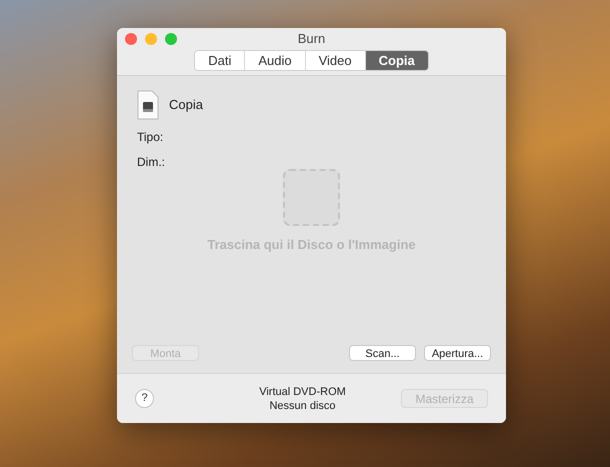  What do you see at coordinates (150, 137) in the screenshot?
I see `type-label: Tipo:` at bounding box center [150, 137].